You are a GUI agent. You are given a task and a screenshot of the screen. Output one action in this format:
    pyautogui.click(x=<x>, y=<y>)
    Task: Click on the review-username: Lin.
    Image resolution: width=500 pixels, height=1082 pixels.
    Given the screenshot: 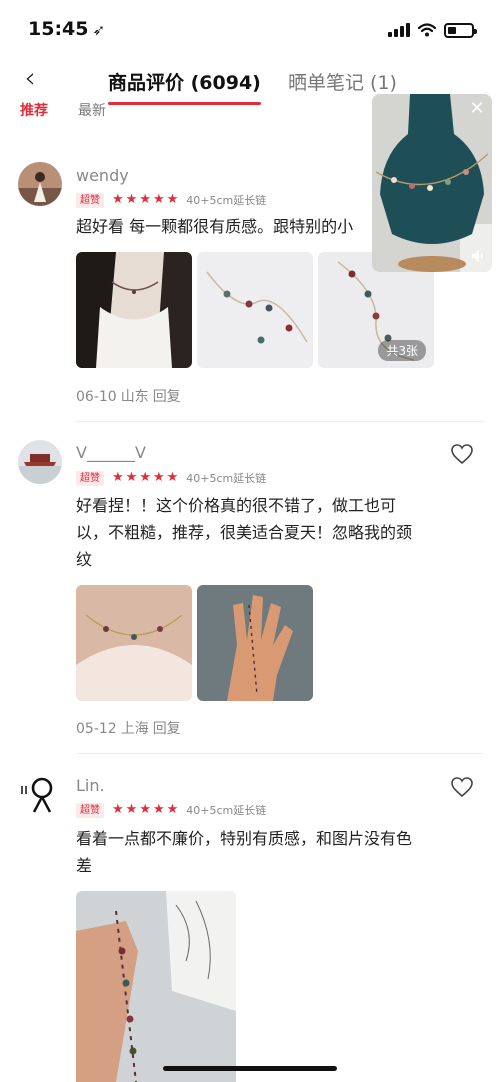 What is the action you would take?
    pyautogui.click(x=90, y=785)
    